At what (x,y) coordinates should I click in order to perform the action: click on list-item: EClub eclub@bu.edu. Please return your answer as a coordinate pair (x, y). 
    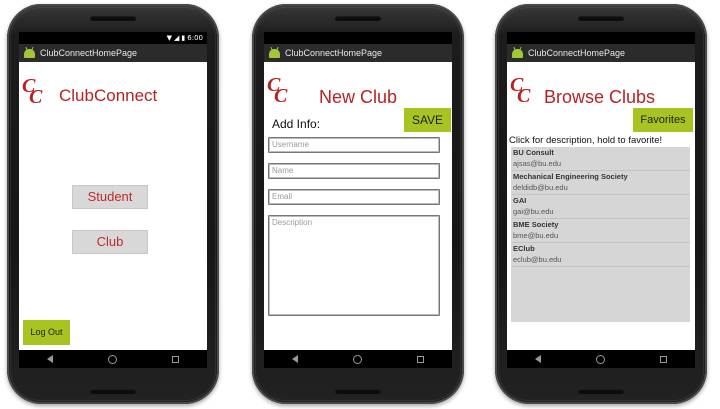
    Looking at the image, I should click on (600, 255).